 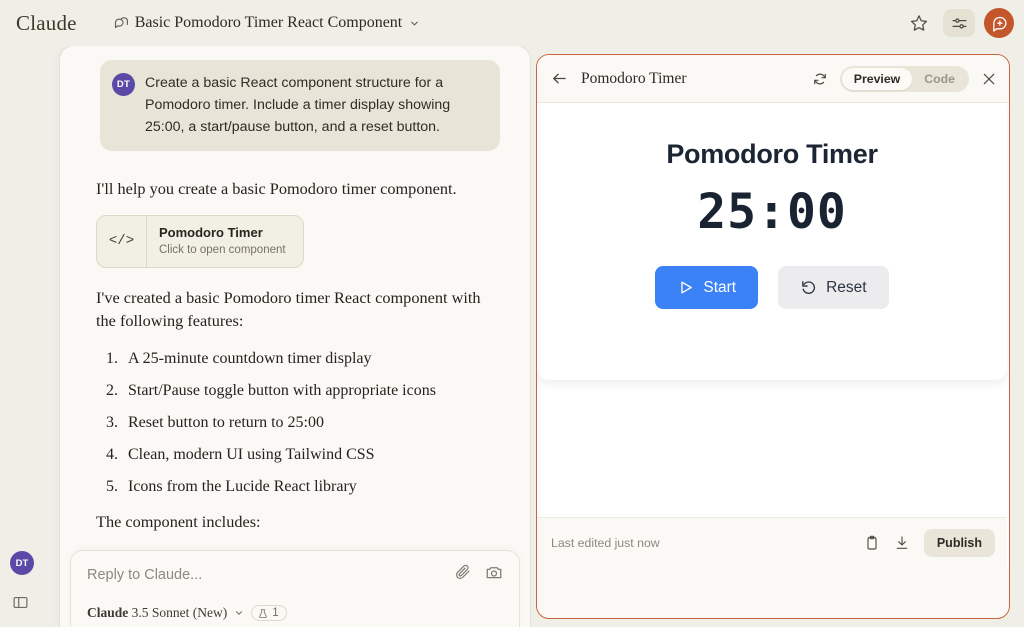 What do you see at coordinates (772, 287) in the screenshot?
I see `timer-controls: Start Reset` at bounding box center [772, 287].